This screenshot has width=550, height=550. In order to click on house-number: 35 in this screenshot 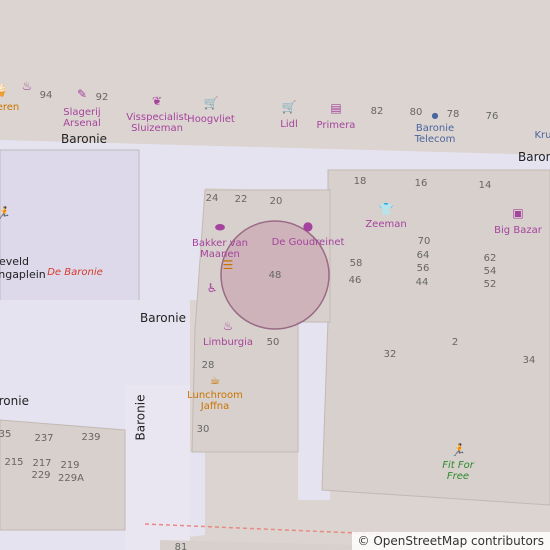, I will do `click(6, 434)`.